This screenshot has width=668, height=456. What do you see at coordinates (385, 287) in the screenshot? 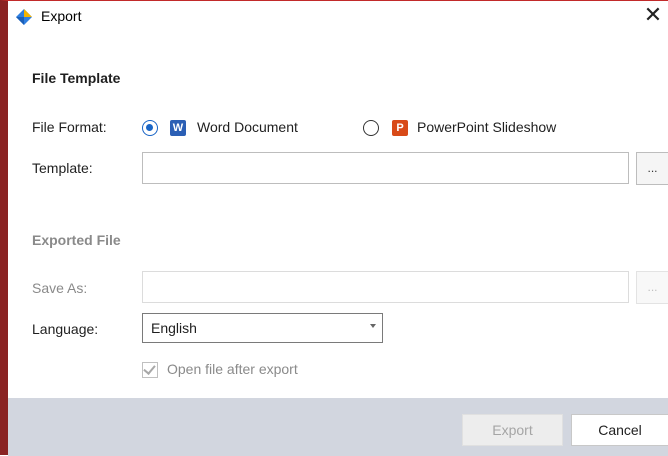
I see `save-as-input` at bounding box center [385, 287].